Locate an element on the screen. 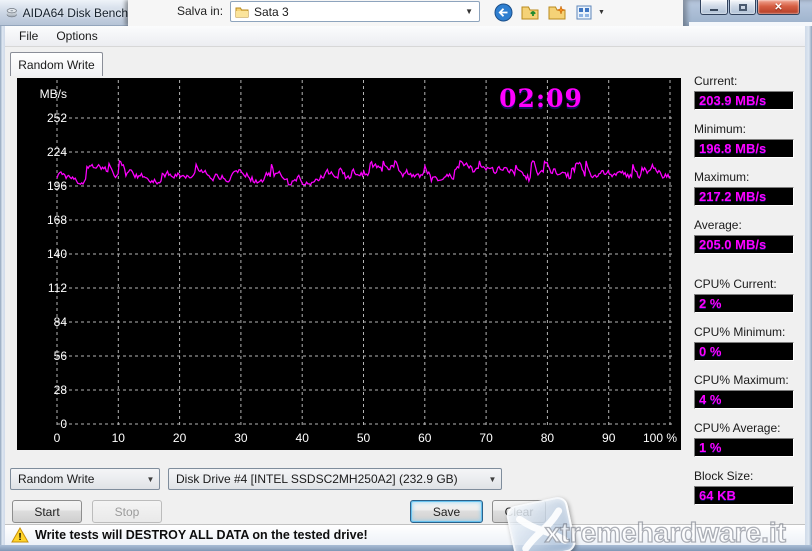 This screenshot has height=551, width=812. back-icon is located at coordinates (503, 12).